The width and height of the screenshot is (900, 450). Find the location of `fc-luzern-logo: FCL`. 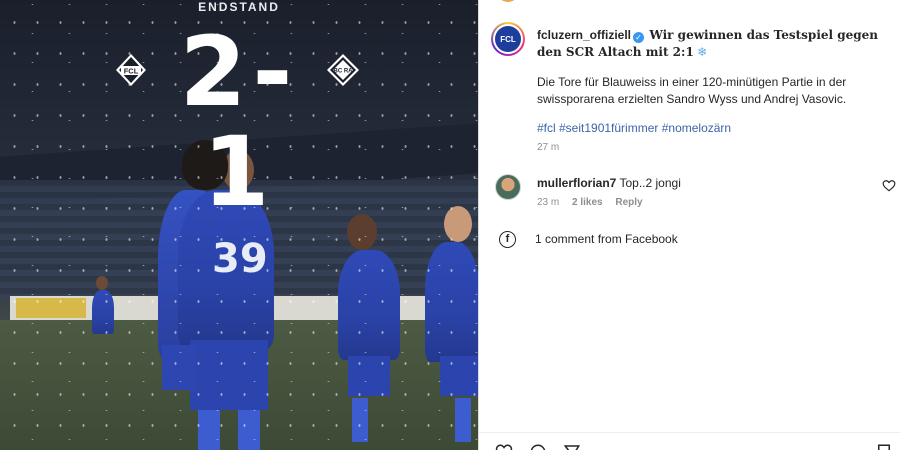

fc-luzern-logo: FCL is located at coordinates (131, 70).